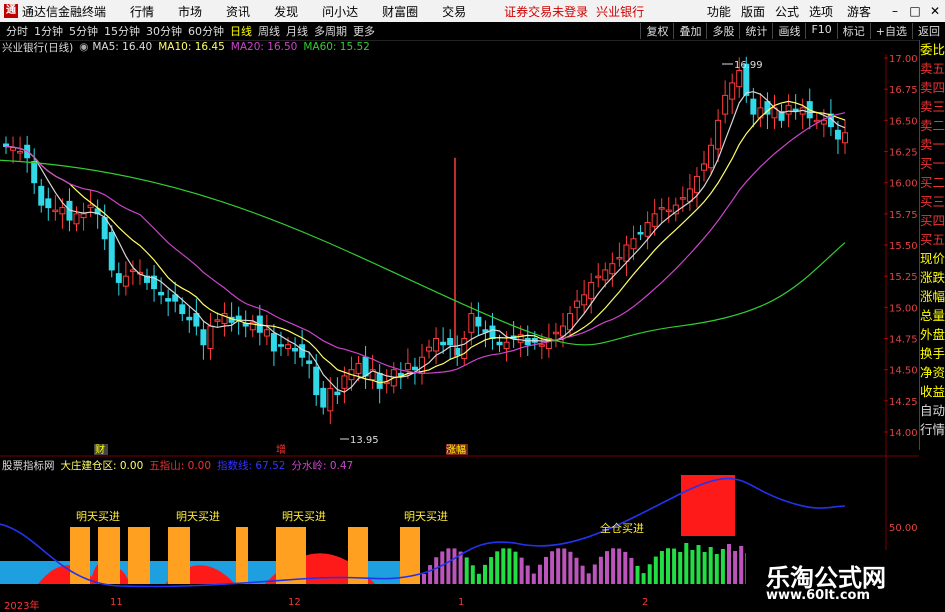  I want to click on sidebar-item-17: 净资, so click(932, 372).